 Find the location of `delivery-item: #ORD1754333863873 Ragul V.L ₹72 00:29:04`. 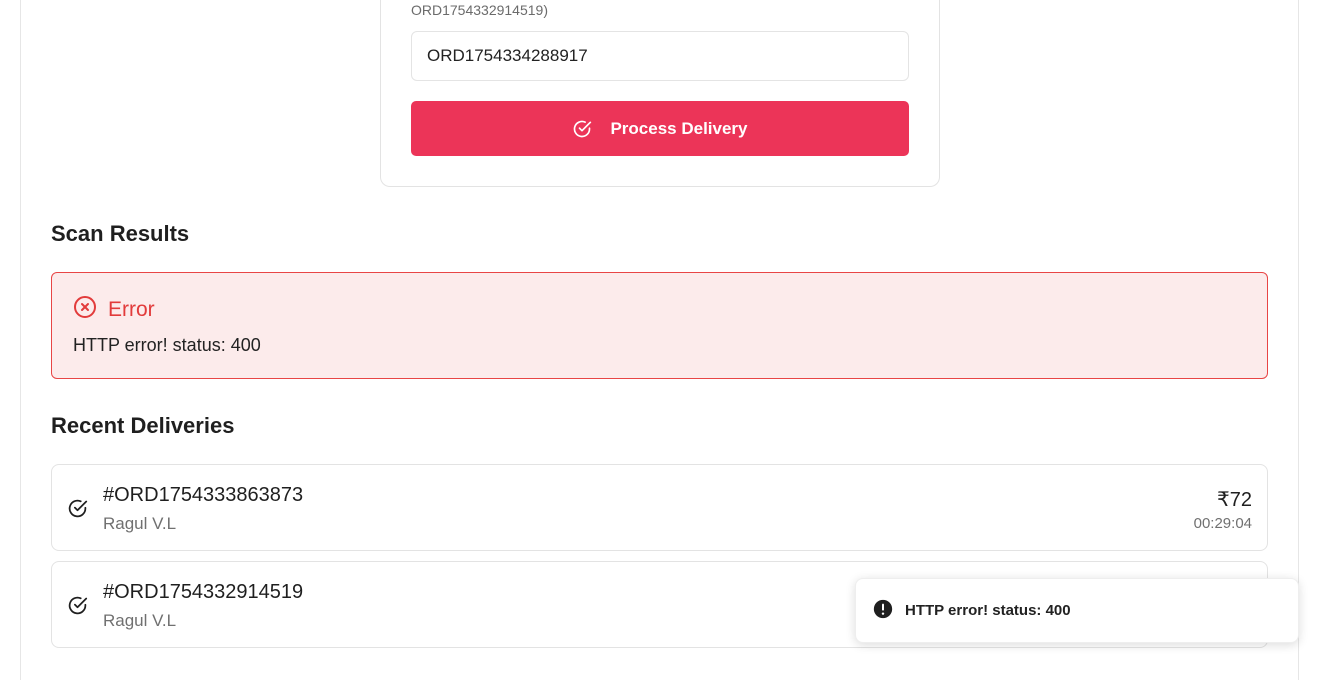

delivery-item: #ORD1754333863873 Ragul V.L ₹72 00:29:04 is located at coordinates (659, 507).